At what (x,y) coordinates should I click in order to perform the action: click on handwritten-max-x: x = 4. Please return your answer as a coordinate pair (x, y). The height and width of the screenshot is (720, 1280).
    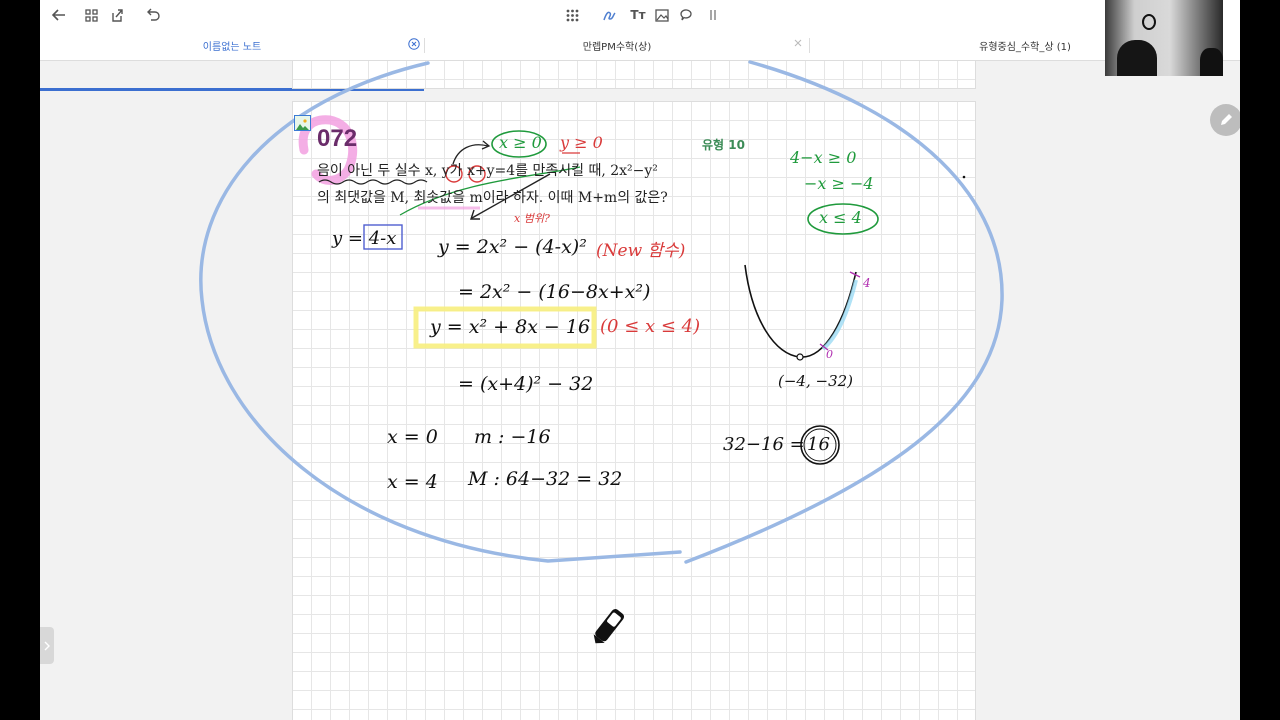
    Looking at the image, I should click on (412, 482).